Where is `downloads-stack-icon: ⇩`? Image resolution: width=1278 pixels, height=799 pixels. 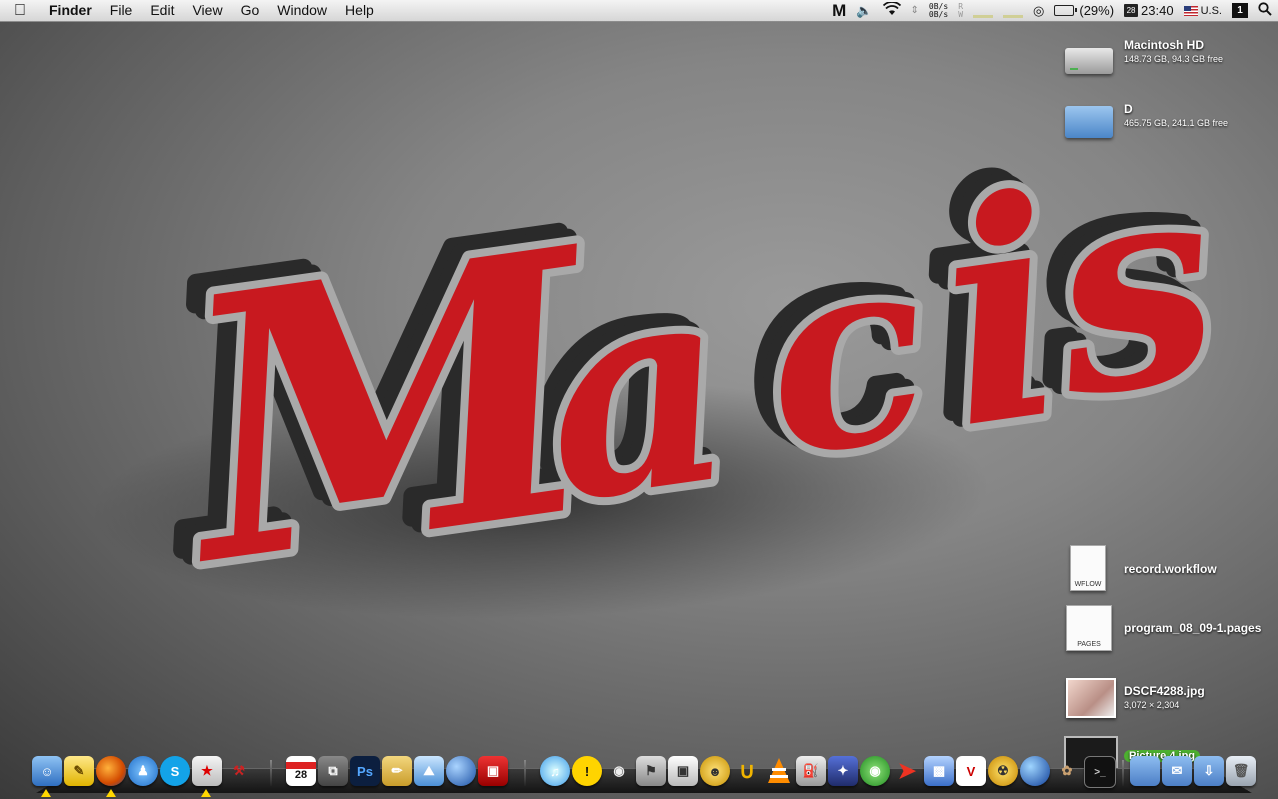
downloads-stack-icon: ⇩ is located at coordinates (1209, 771).